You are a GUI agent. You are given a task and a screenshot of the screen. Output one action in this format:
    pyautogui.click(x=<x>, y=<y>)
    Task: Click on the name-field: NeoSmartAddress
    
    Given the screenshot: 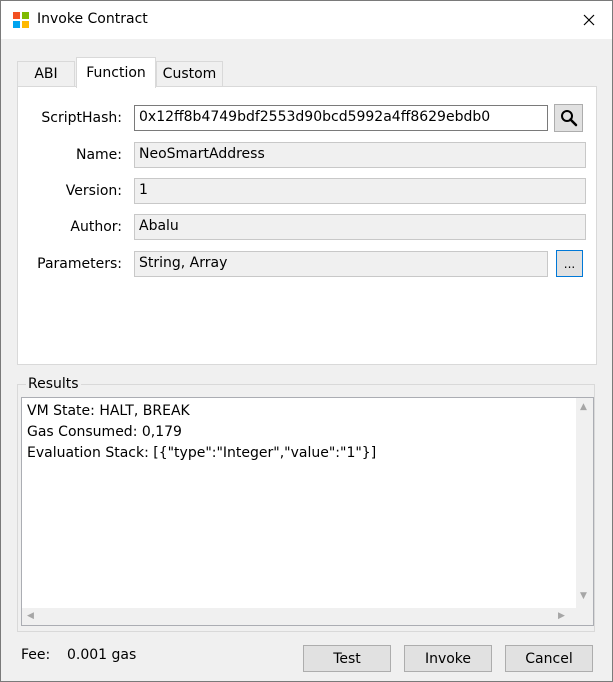 What is the action you would take?
    pyautogui.click(x=360, y=155)
    